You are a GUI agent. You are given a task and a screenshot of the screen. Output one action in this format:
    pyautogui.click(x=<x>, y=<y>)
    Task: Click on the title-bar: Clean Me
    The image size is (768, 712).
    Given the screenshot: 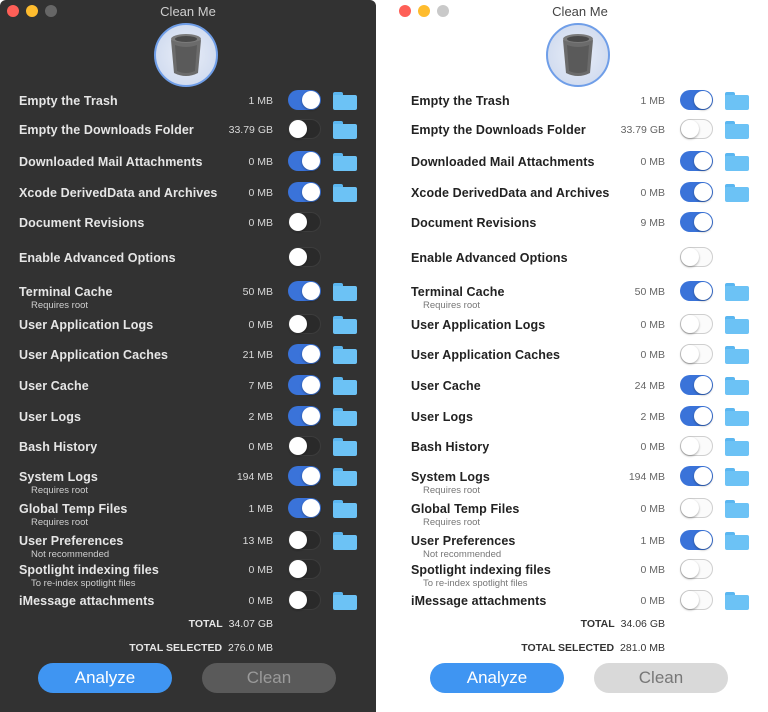 What is the action you would take?
    pyautogui.click(x=580, y=11)
    